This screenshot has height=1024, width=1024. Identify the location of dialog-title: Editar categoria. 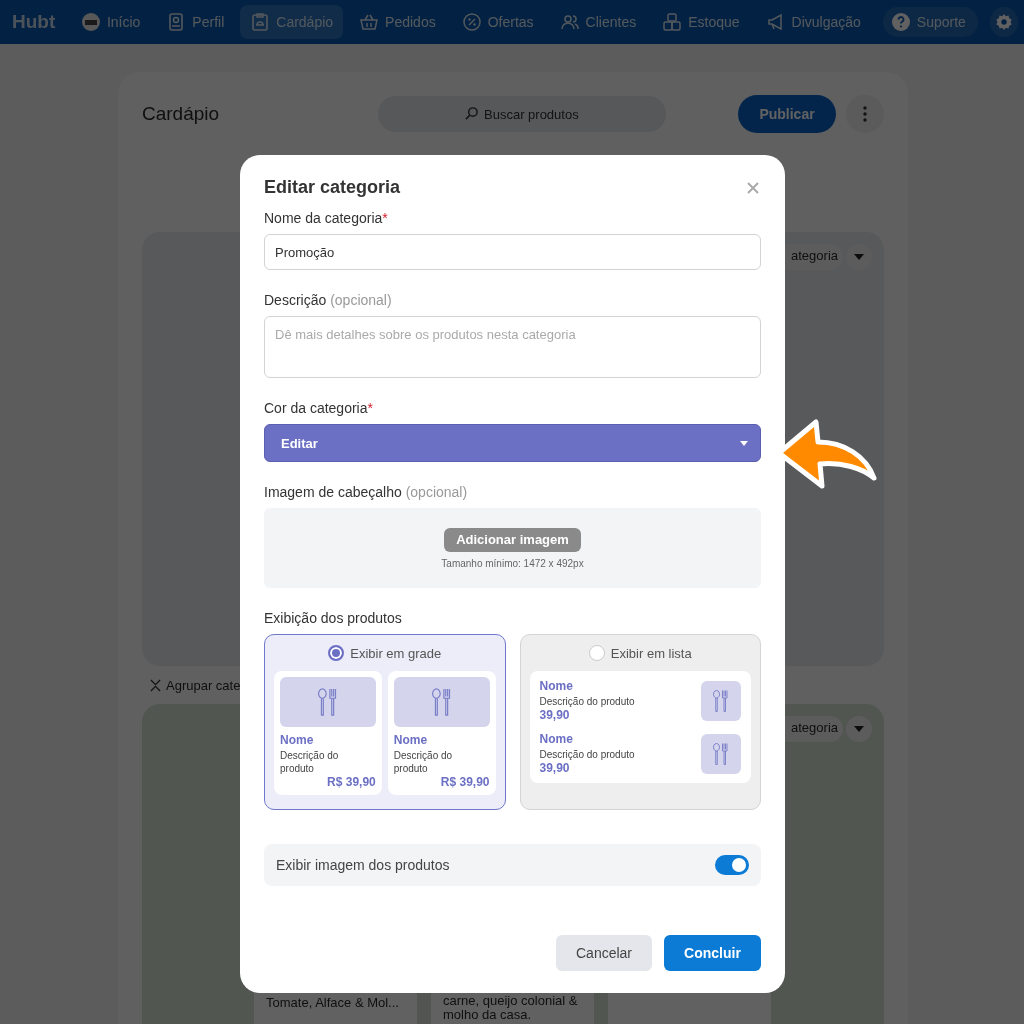
(332, 187).